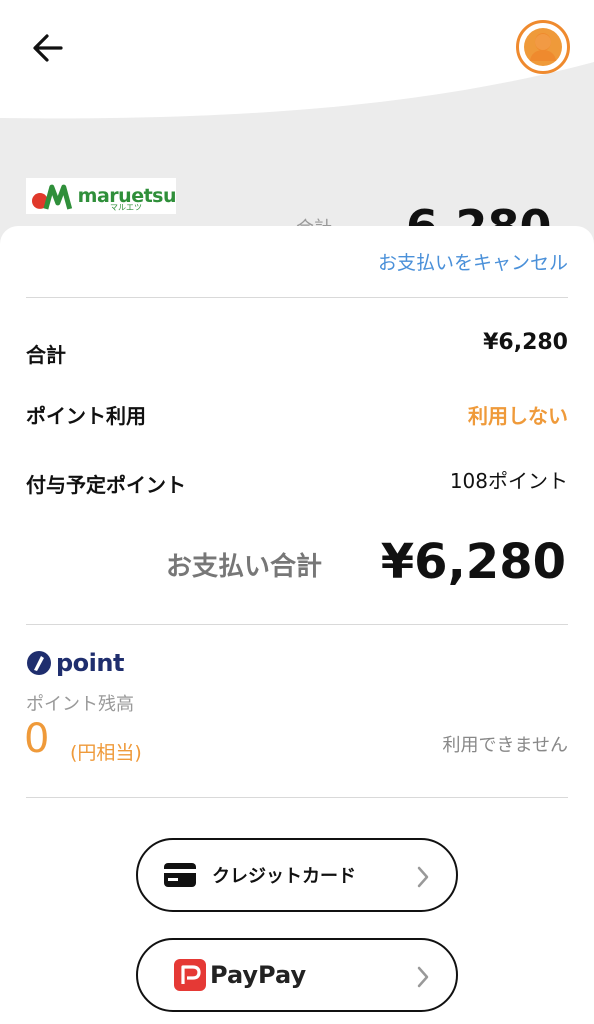 The height and width of the screenshot is (1024, 594). Describe the element at coordinates (80, 704) in the screenshot. I see `point-balance-label: ポイント残高` at that location.